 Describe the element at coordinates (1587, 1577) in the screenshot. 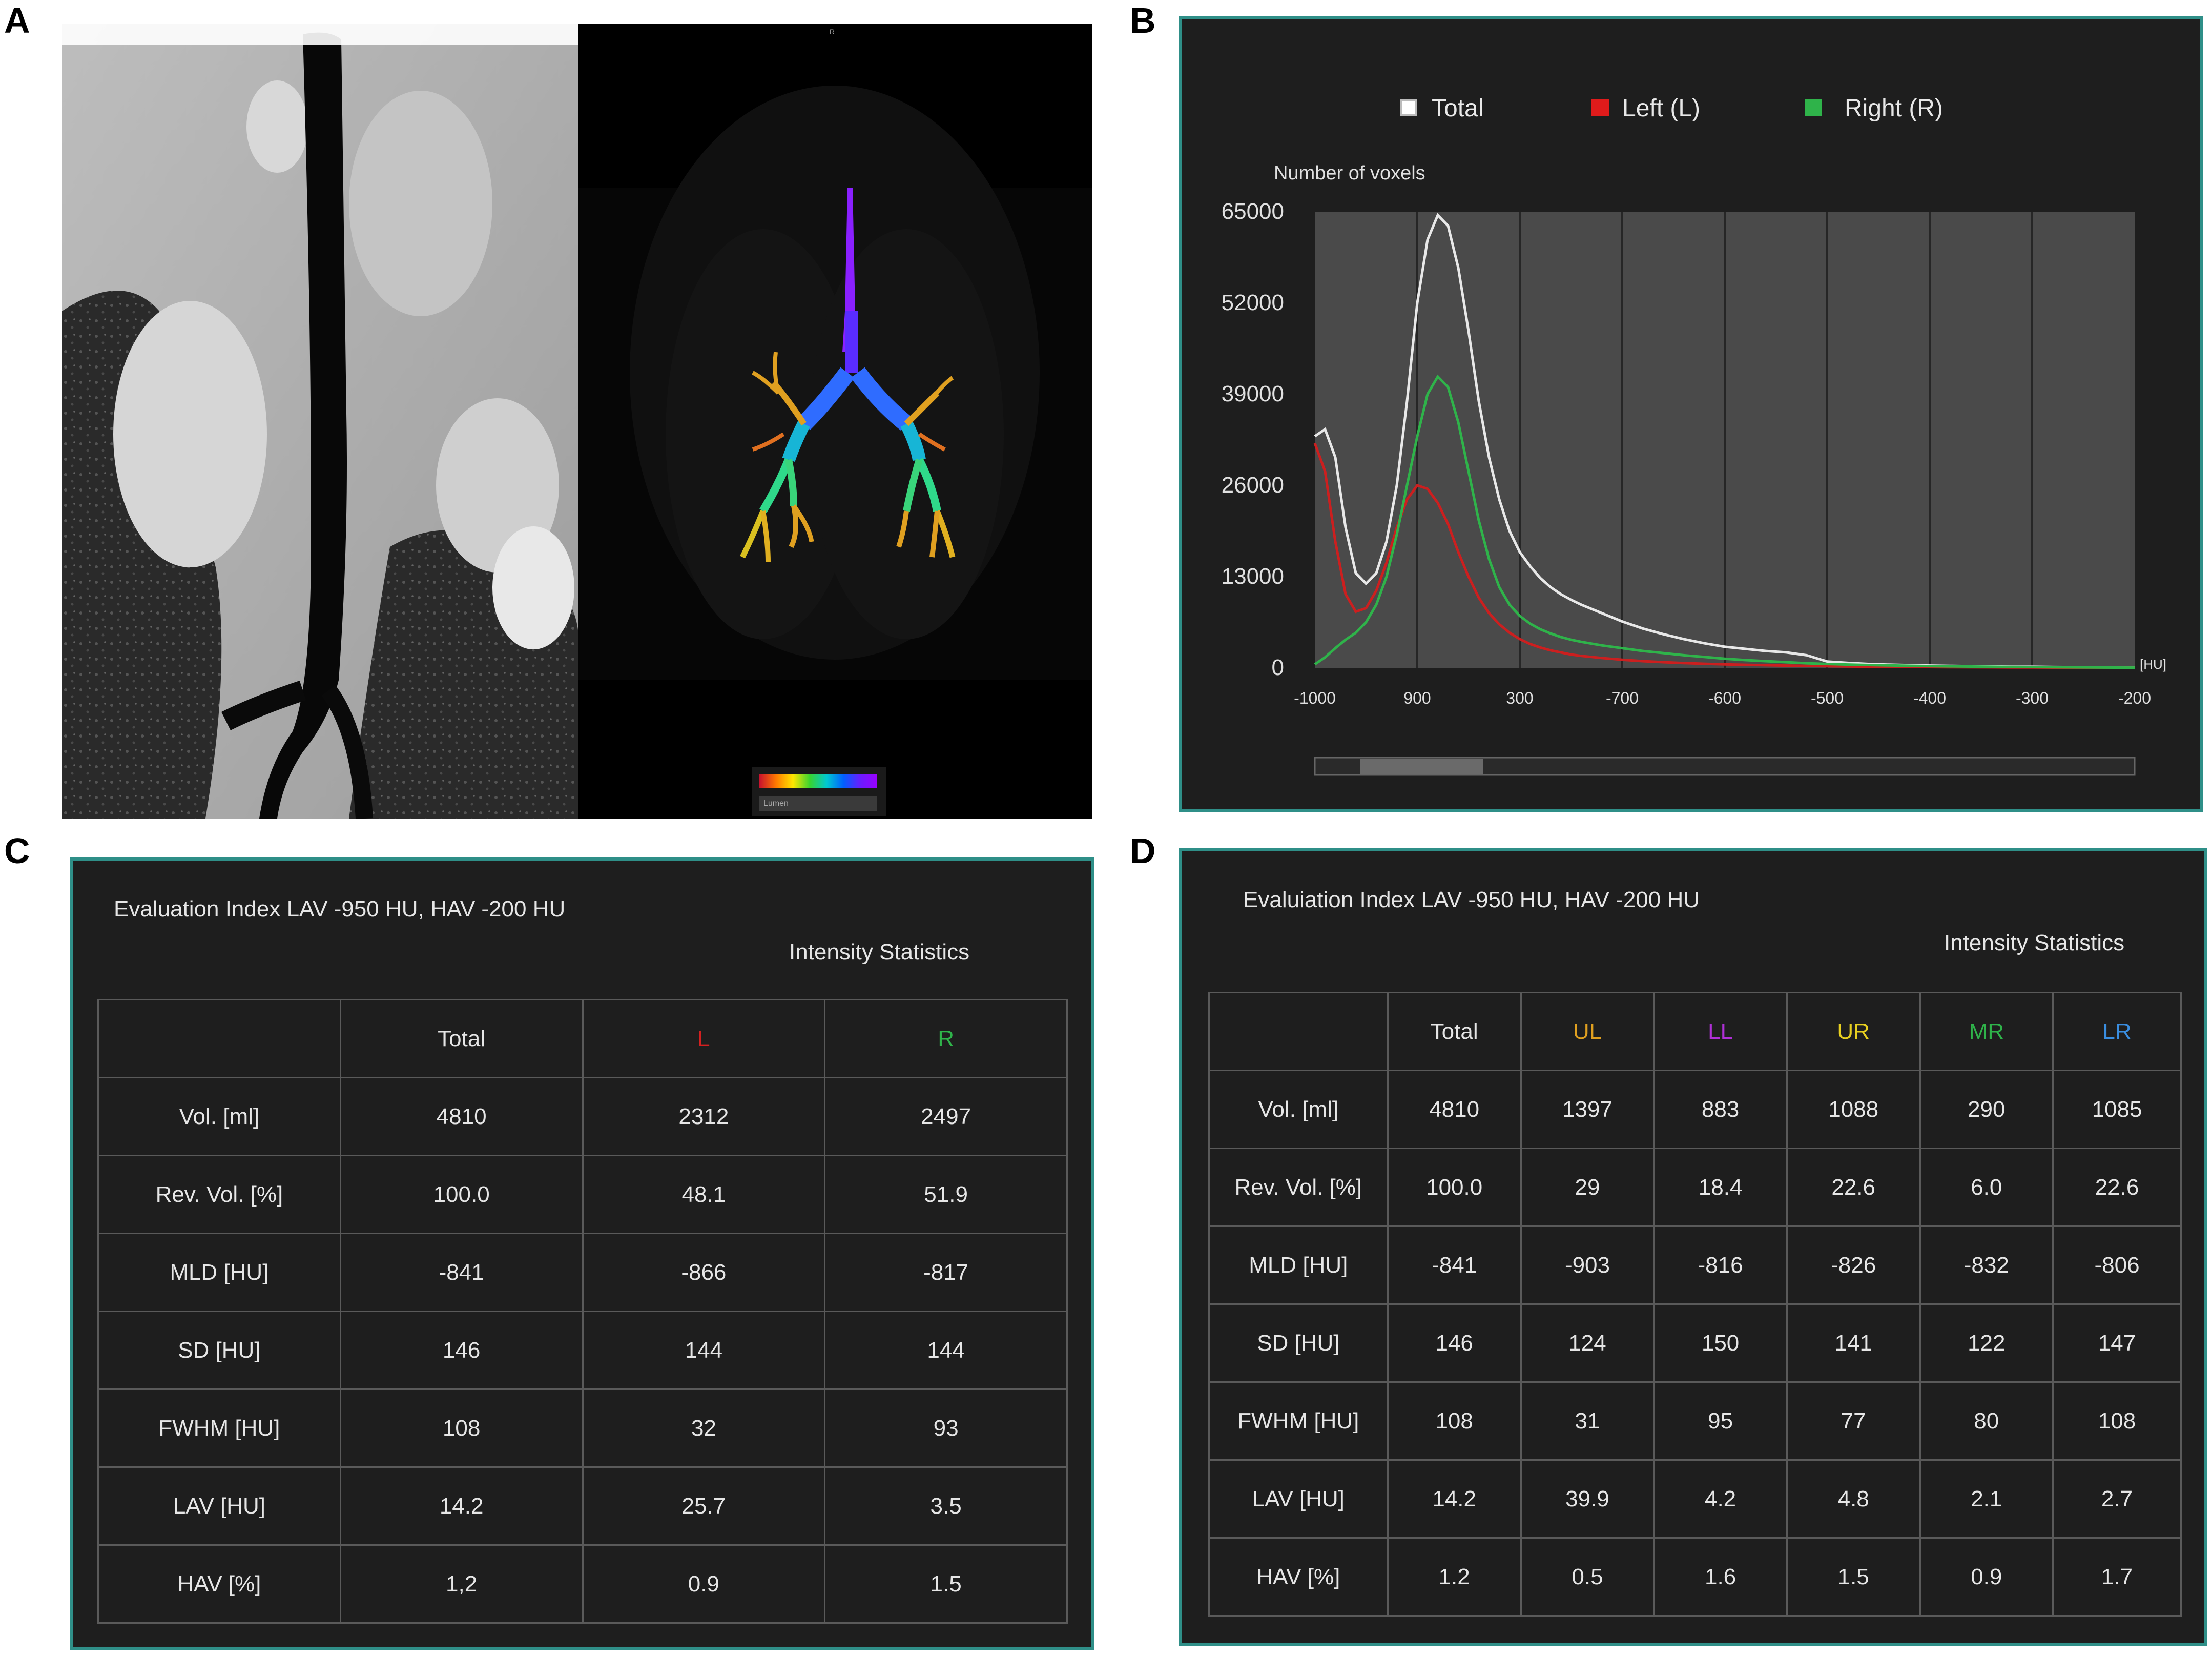

I see `table-cell: 0.5` at that location.